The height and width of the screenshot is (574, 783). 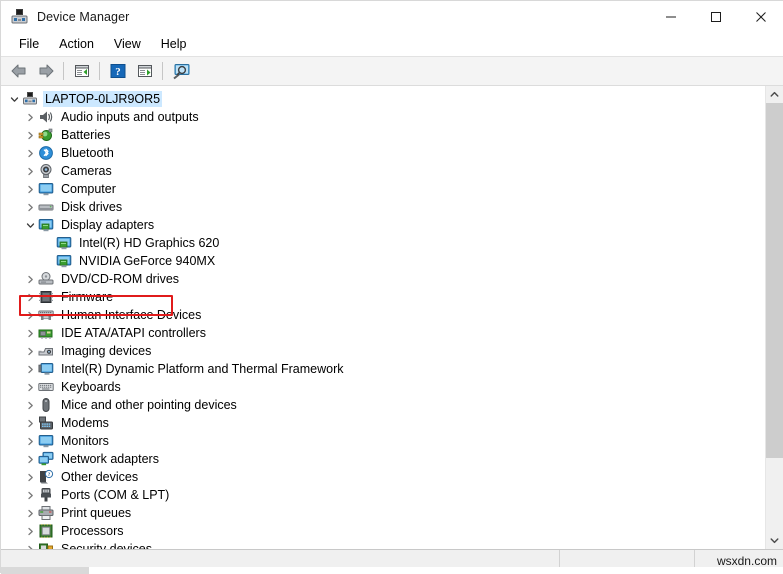 I want to click on tree-item-label: Monitors, so click(x=85, y=441).